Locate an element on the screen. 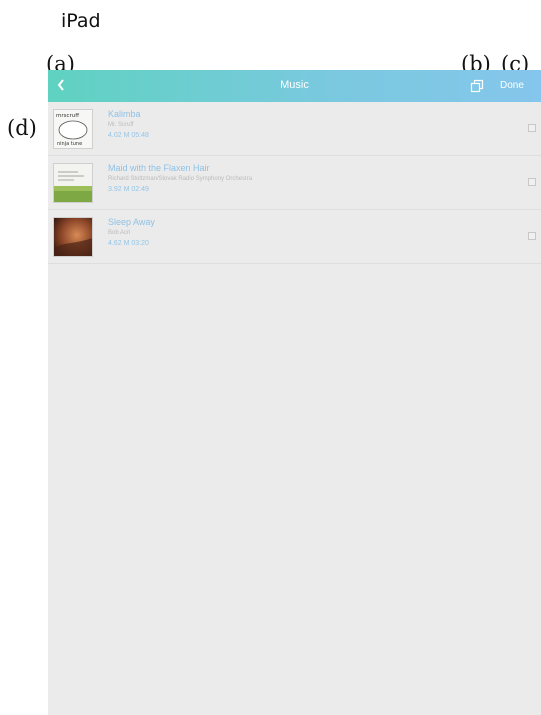 This screenshot has height=715, width=541. song-artist: Bob Acri is located at coordinates (119, 233).